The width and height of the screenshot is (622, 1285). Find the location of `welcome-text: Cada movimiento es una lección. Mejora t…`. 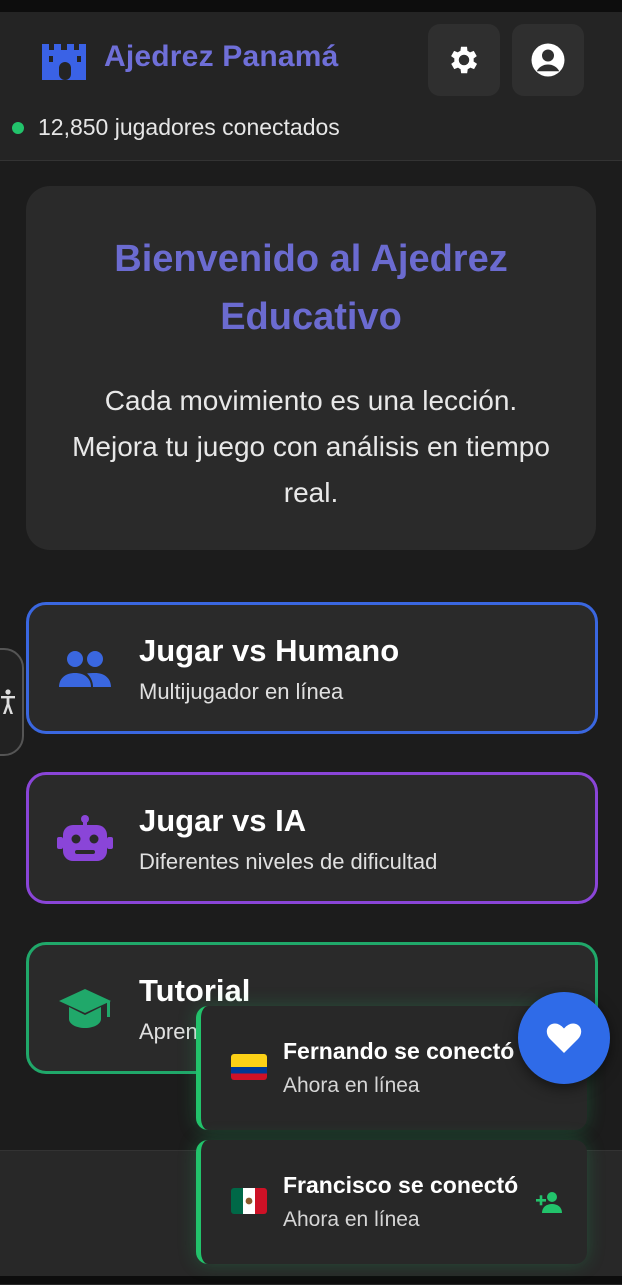

welcome-text: Cada movimiento es una lección. Mejora t… is located at coordinates (311, 446).